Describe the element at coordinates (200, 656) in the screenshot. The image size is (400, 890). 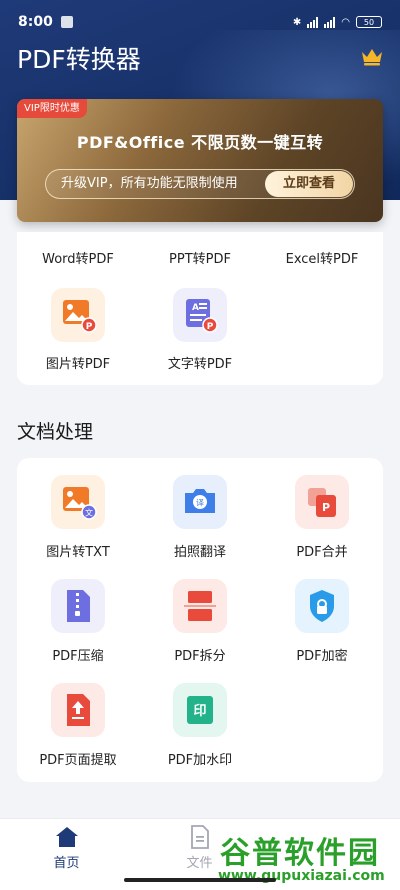
I see `tool-label: PDF拆分` at that location.